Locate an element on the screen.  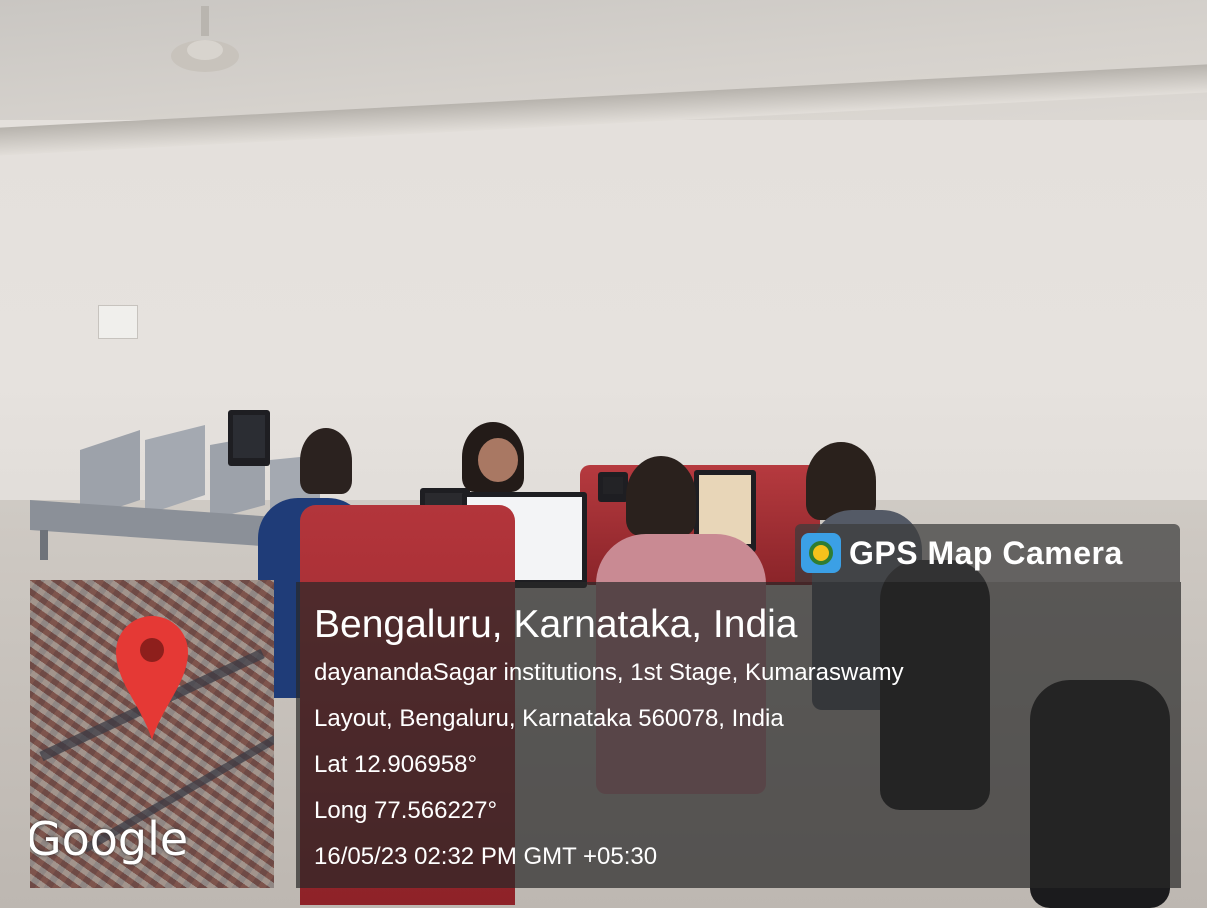
badge-title: GPS Map Camera is located at coordinates (986, 552).